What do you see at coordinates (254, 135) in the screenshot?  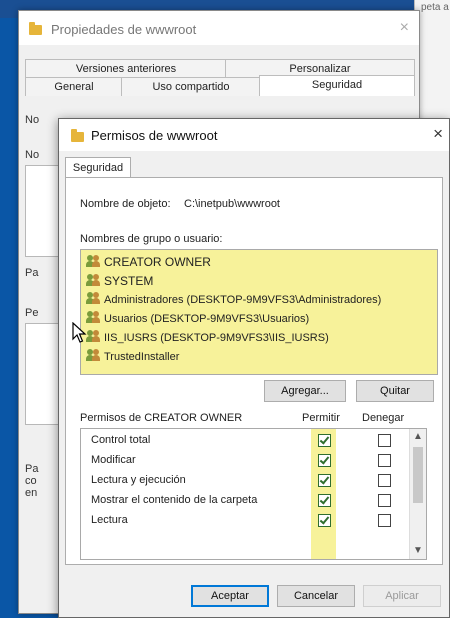 I see `dialog-titlebar: Permisos de wwwroot ×` at bounding box center [254, 135].